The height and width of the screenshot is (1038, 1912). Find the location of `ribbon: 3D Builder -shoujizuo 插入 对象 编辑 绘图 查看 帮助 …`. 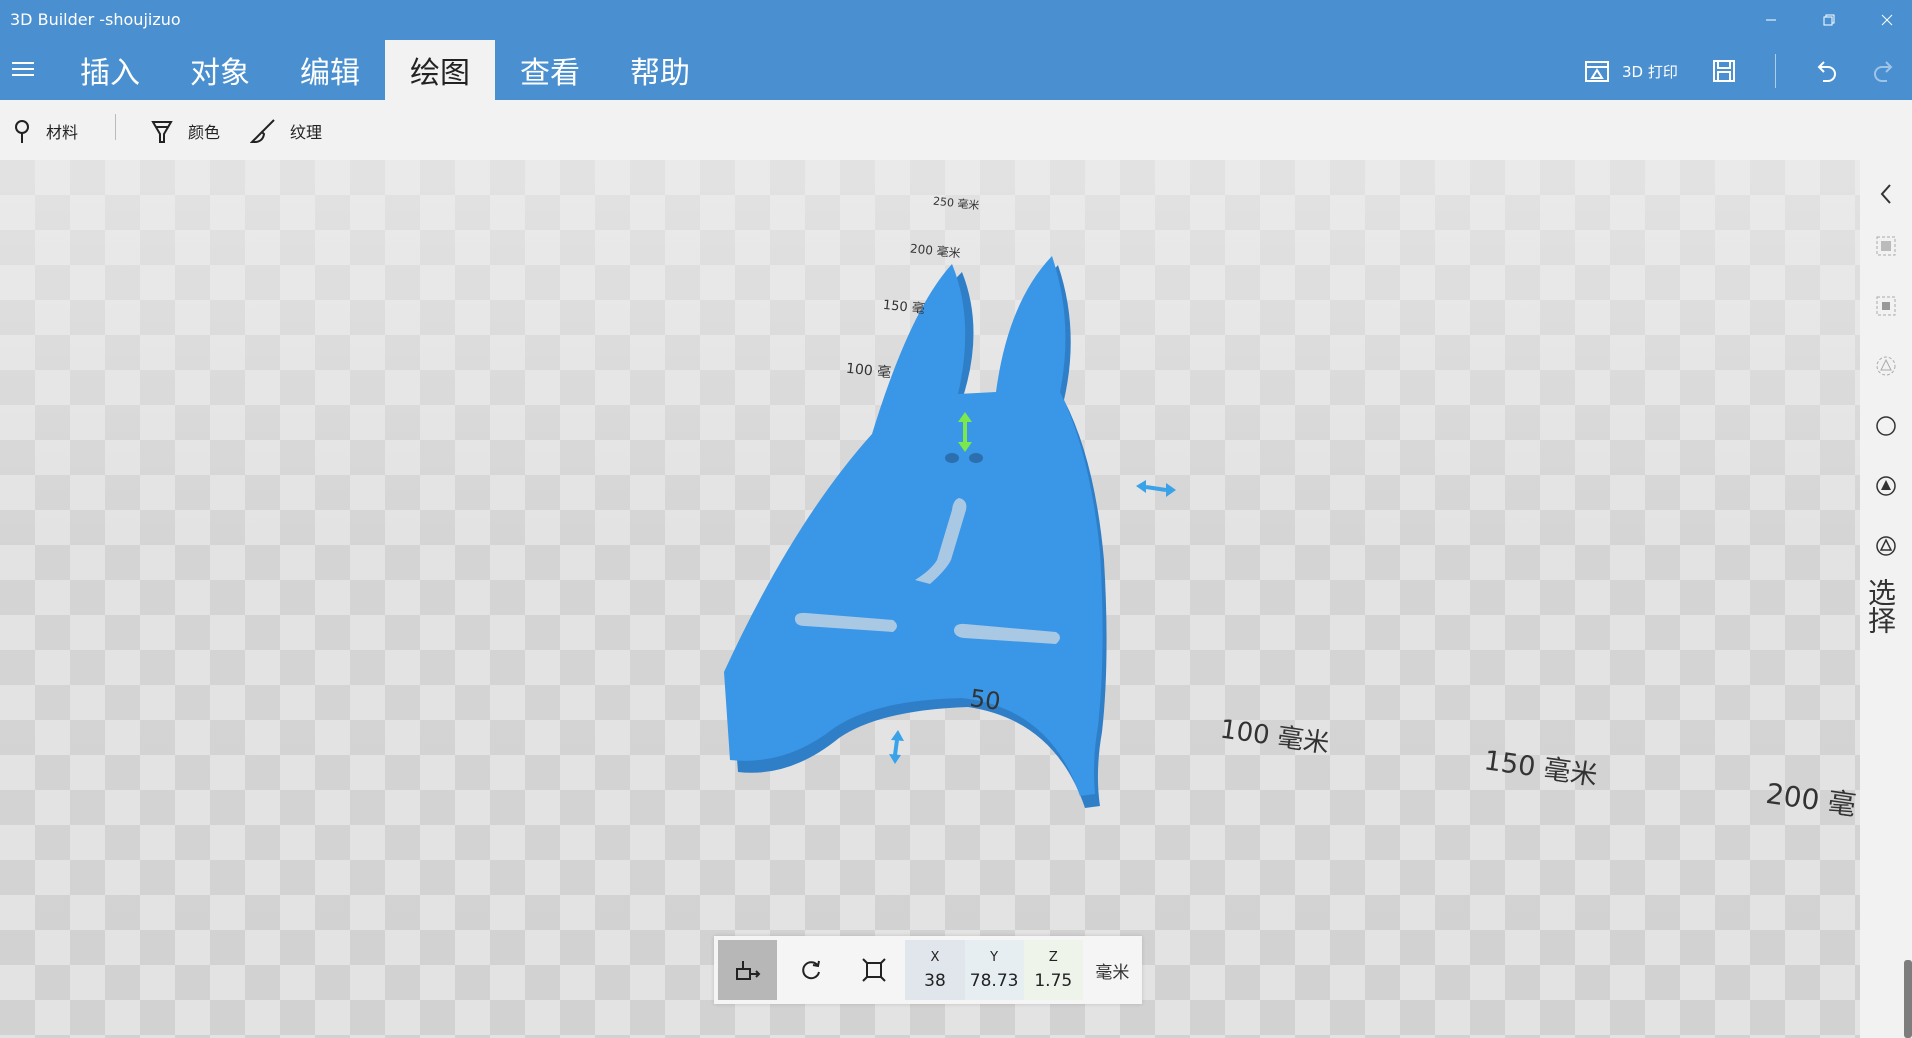

ribbon: 3D Builder -shoujizuo 插入 对象 编辑 绘图 查看 帮助 … is located at coordinates (956, 50).